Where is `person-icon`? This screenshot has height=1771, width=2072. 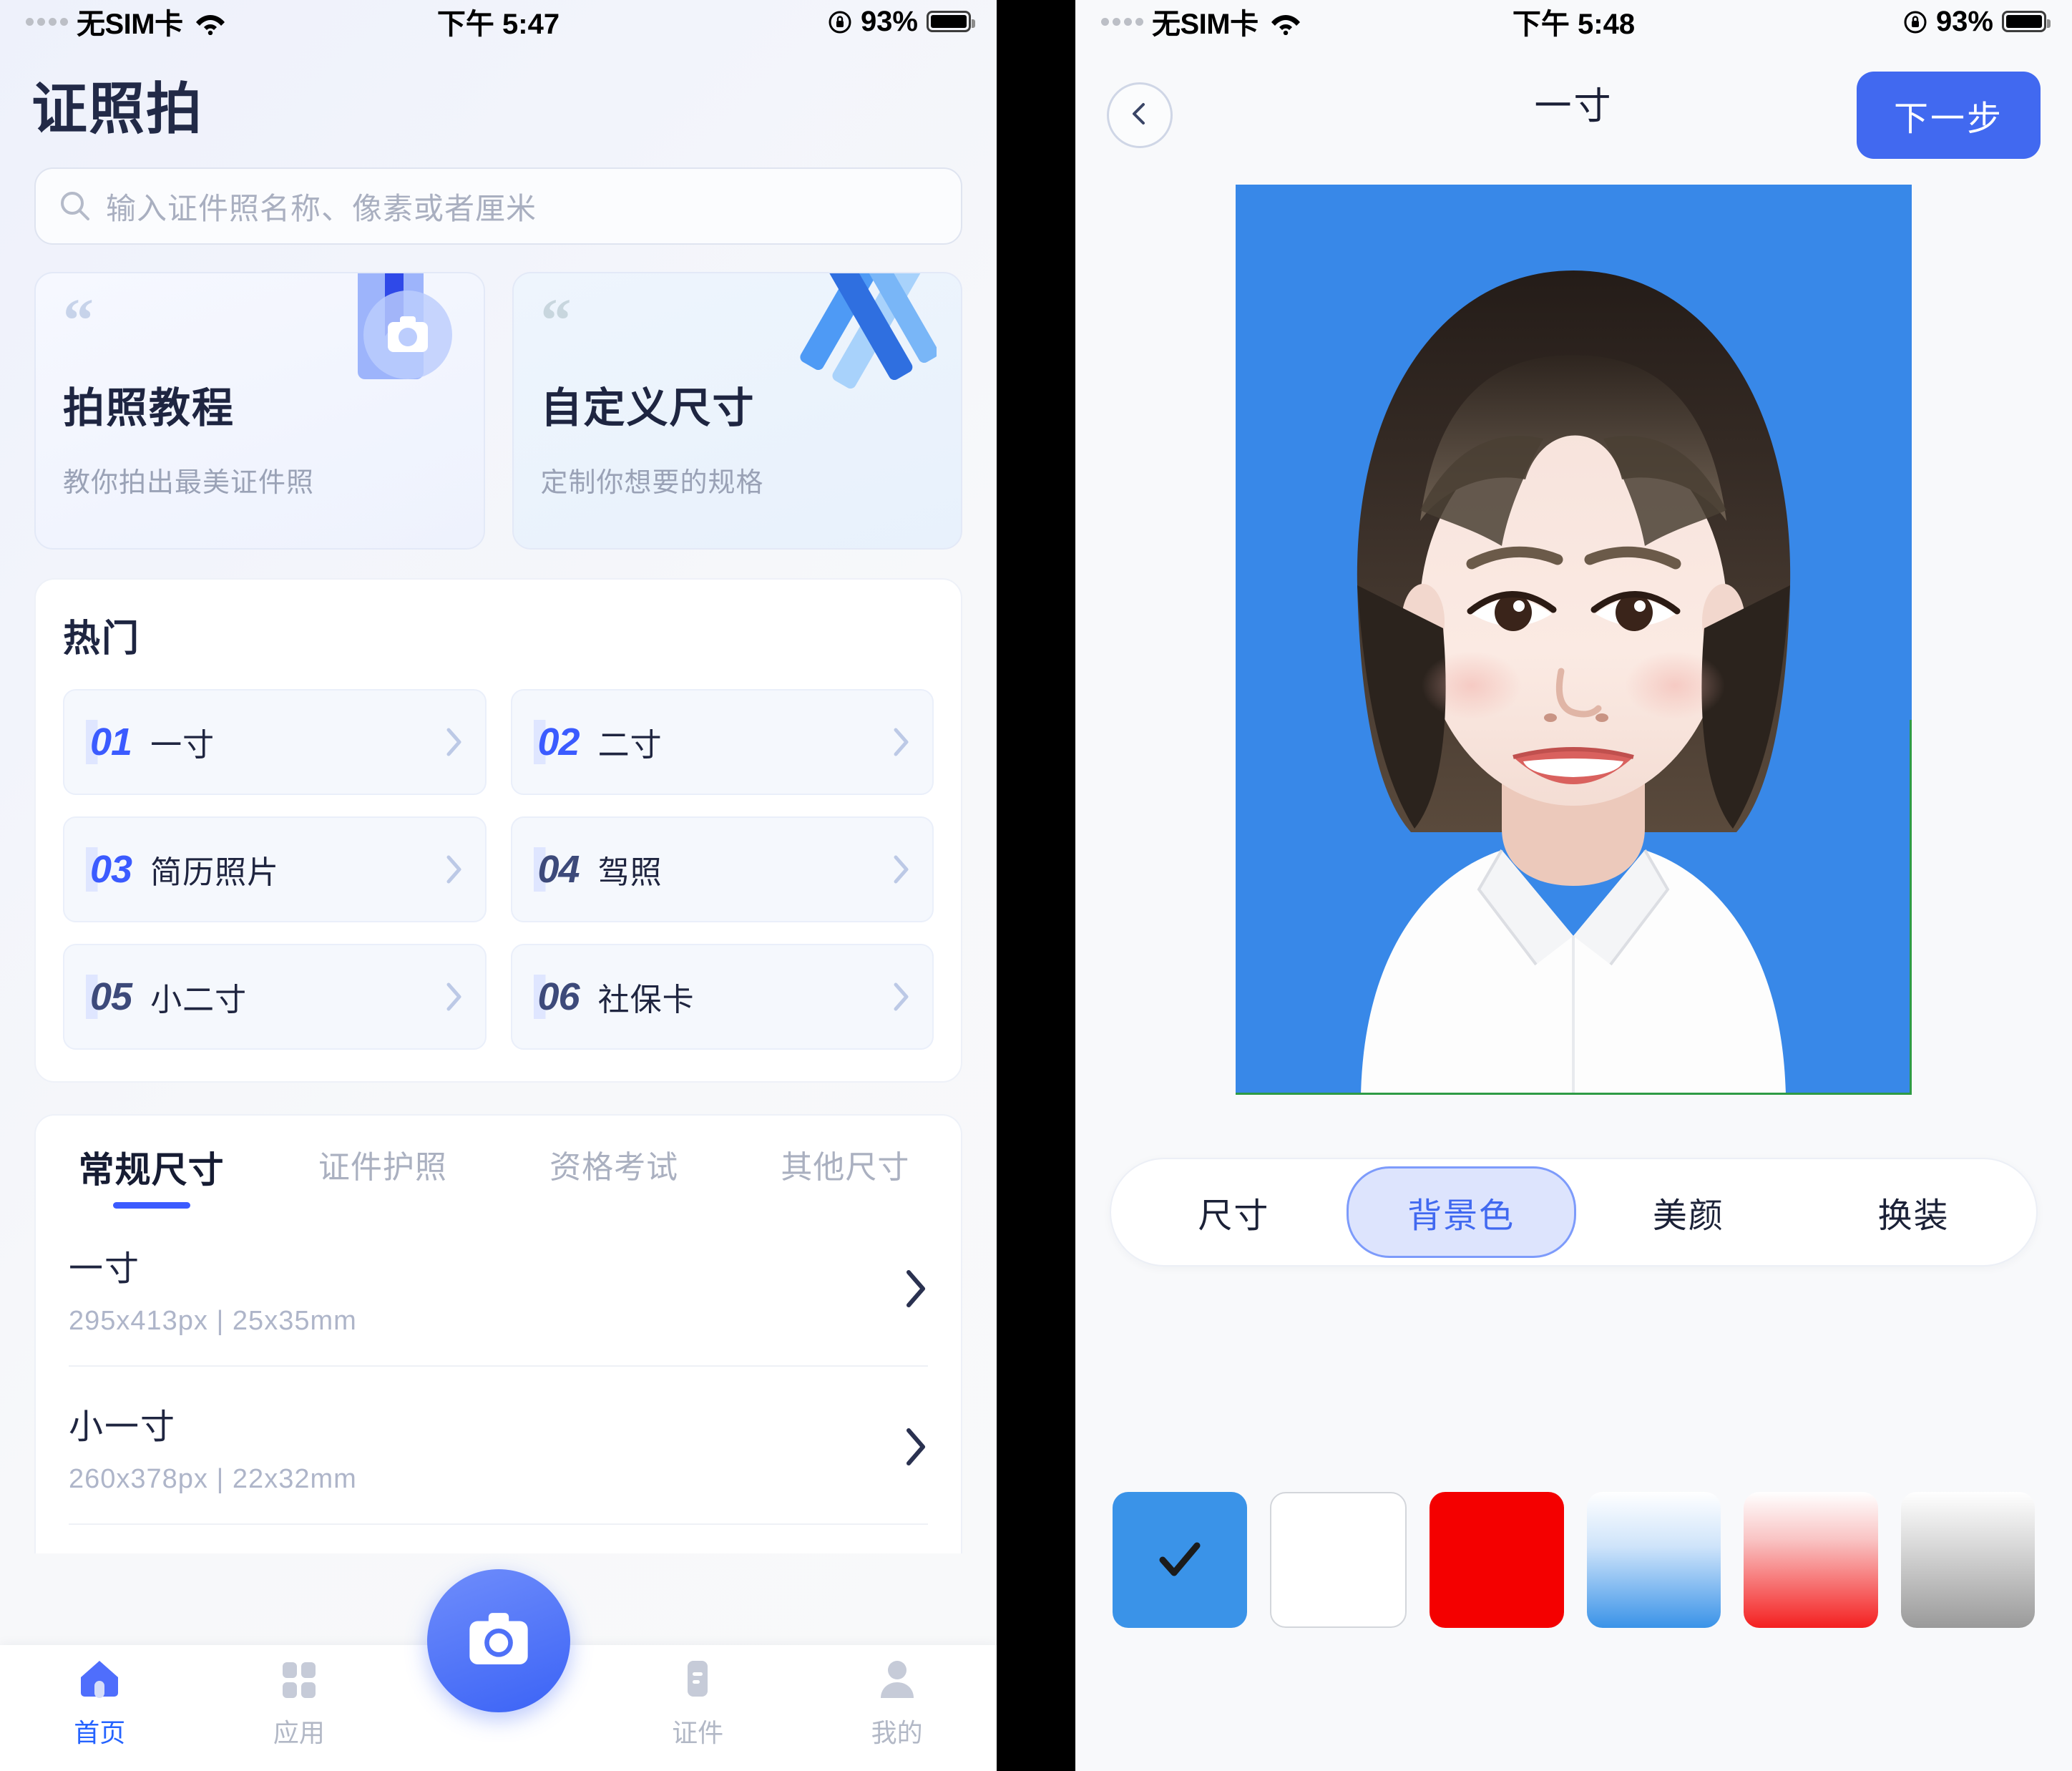
person-icon is located at coordinates (897, 1679).